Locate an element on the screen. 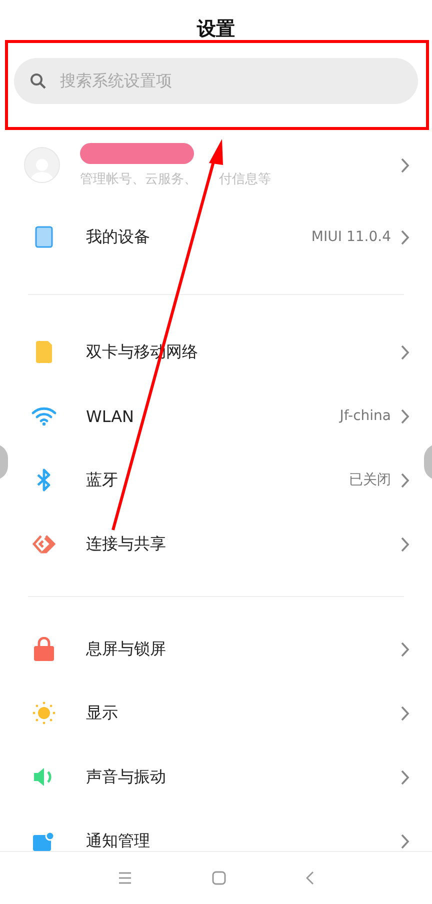  row-value: Jf-china is located at coordinates (365, 416).